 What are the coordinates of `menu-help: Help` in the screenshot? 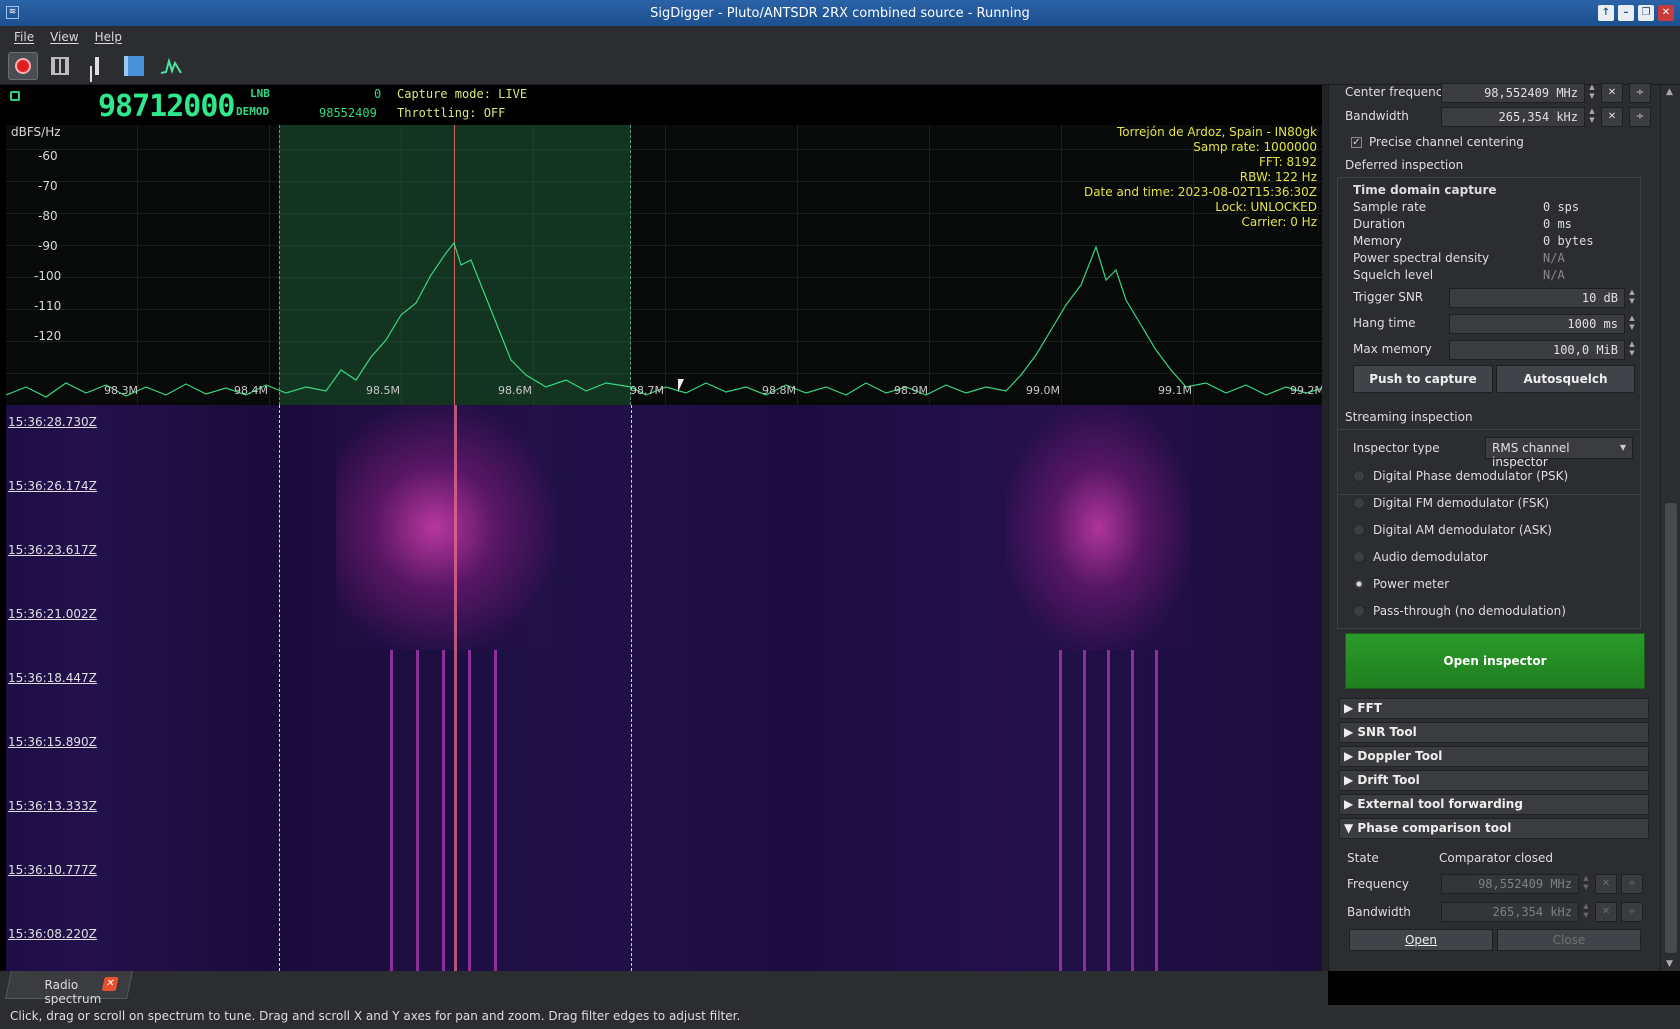 It's located at (108, 37).